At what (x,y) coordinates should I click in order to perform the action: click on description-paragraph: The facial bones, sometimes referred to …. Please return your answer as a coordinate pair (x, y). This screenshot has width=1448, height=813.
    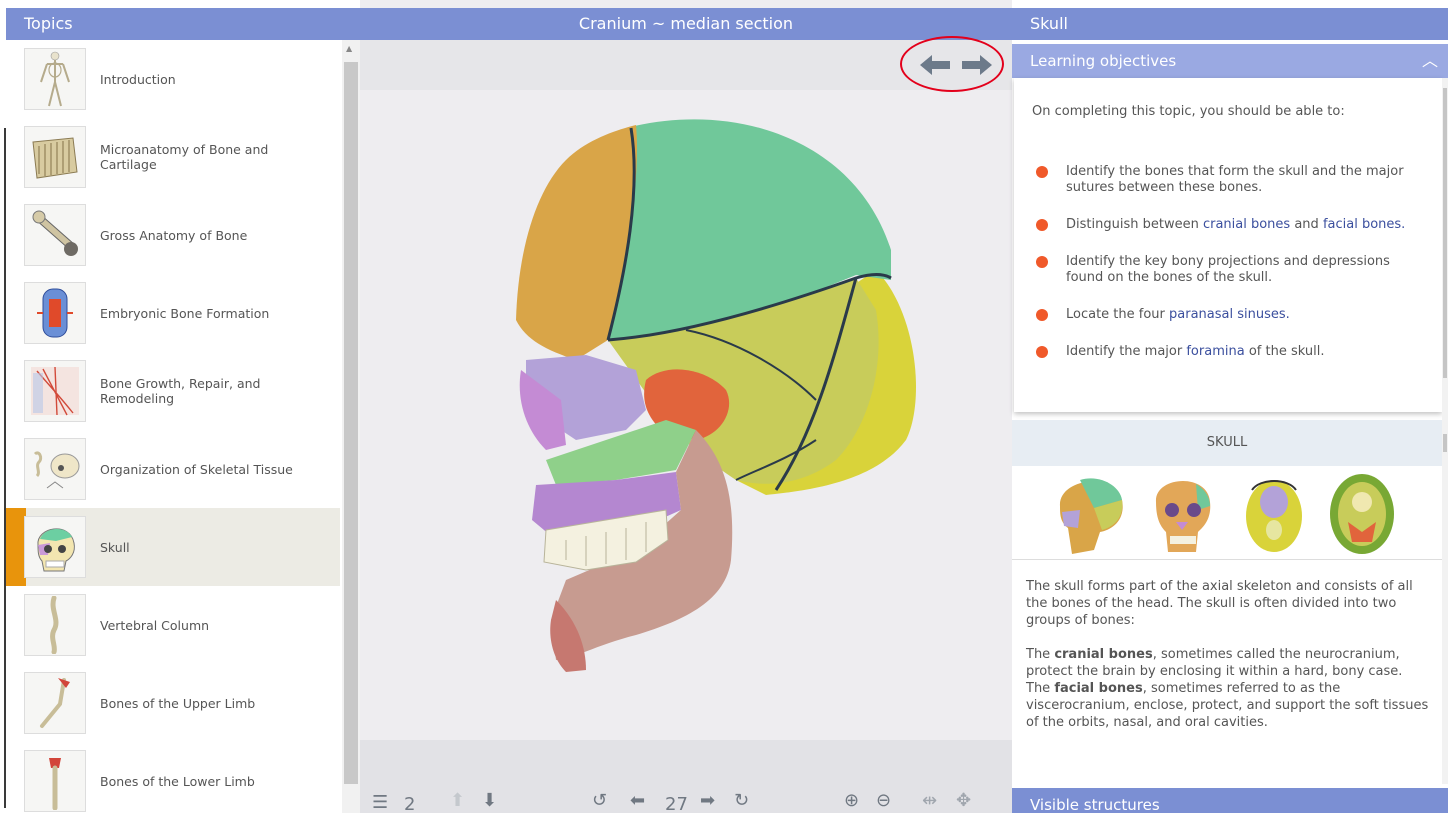
    Looking at the image, I should click on (1227, 705).